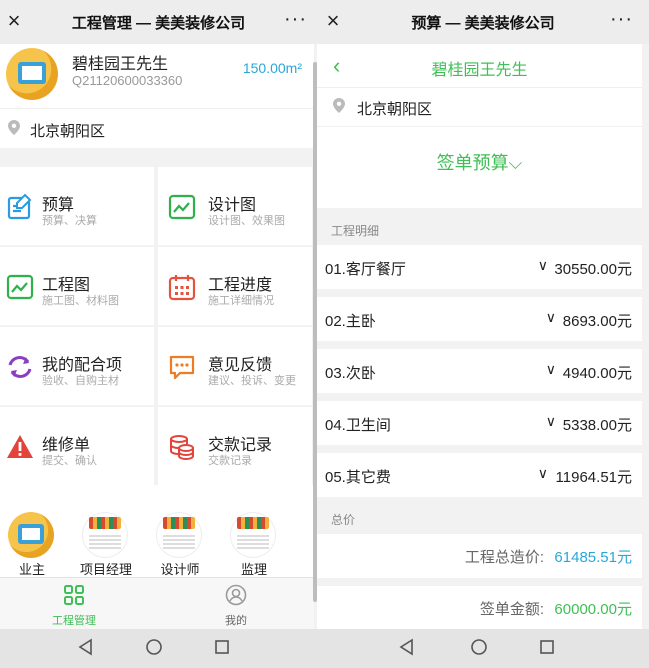 The width and height of the screenshot is (649, 668). Describe the element at coordinates (235, 446) in the screenshot. I see `menu-payments: 交款记录 交款记录` at that location.